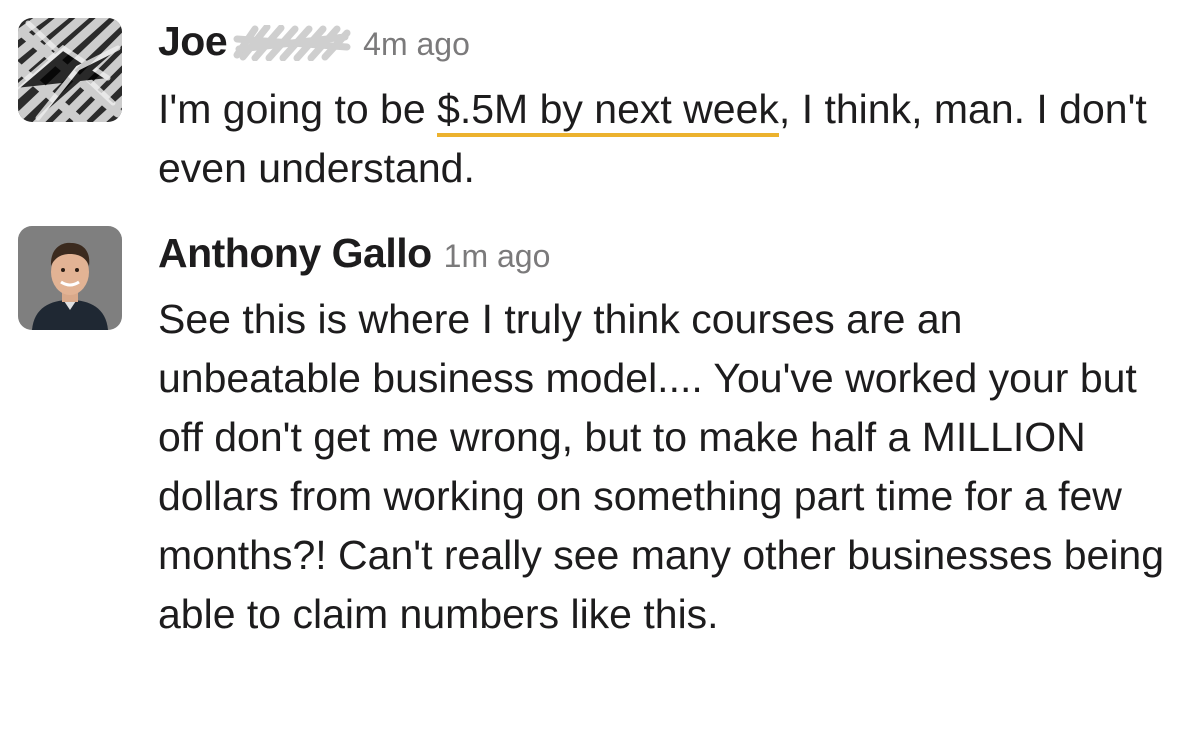 This screenshot has width=1200, height=741. I want to click on person-photo-icon, so click(70, 278).